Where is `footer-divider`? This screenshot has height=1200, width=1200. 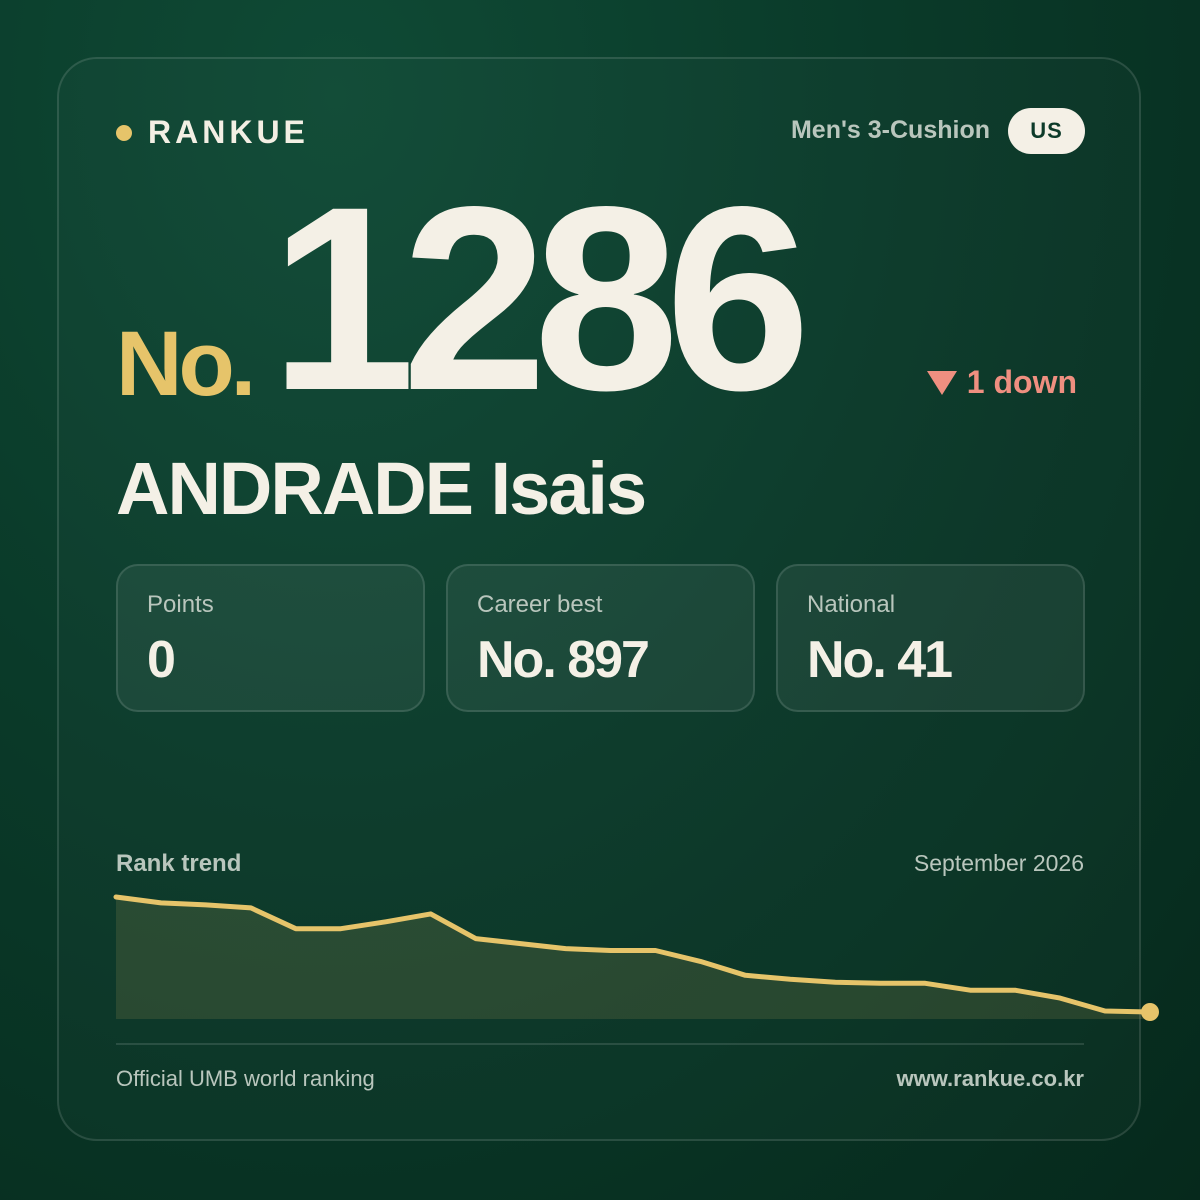
footer-divider is located at coordinates (600, 1044).